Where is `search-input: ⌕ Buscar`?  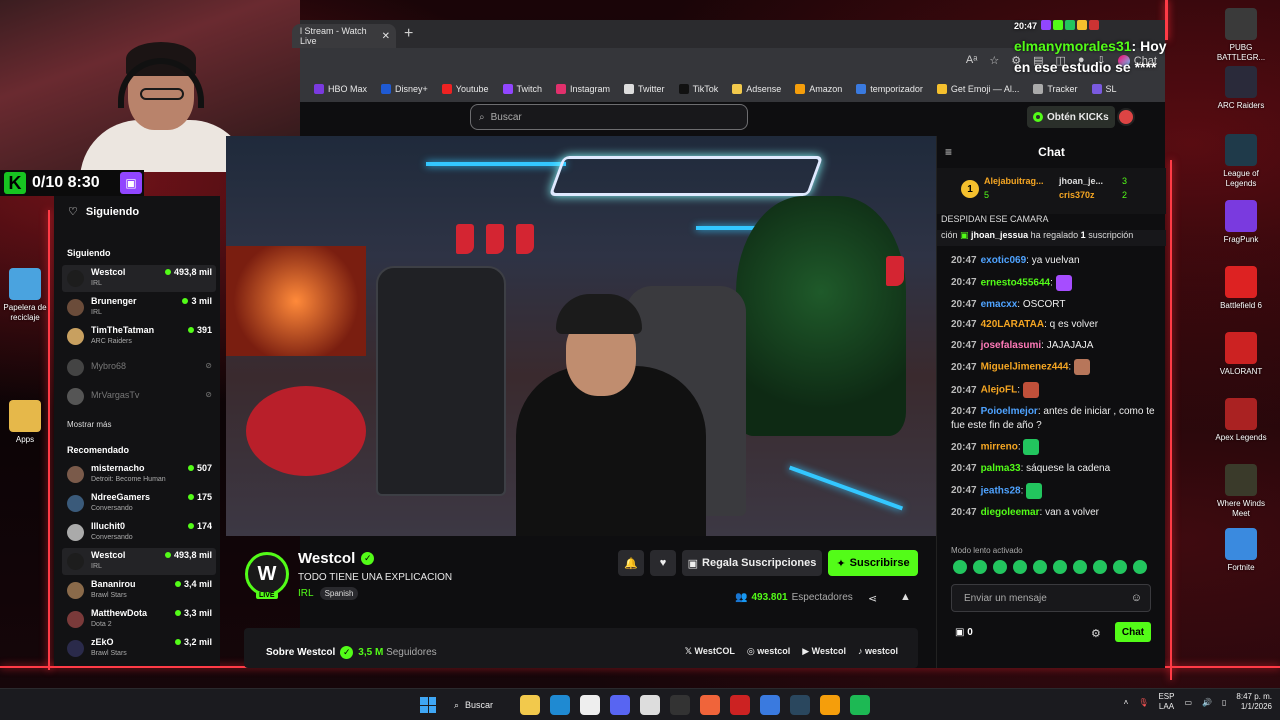
search-input: ⌕ Buscar is located at coordinates (609, 117).